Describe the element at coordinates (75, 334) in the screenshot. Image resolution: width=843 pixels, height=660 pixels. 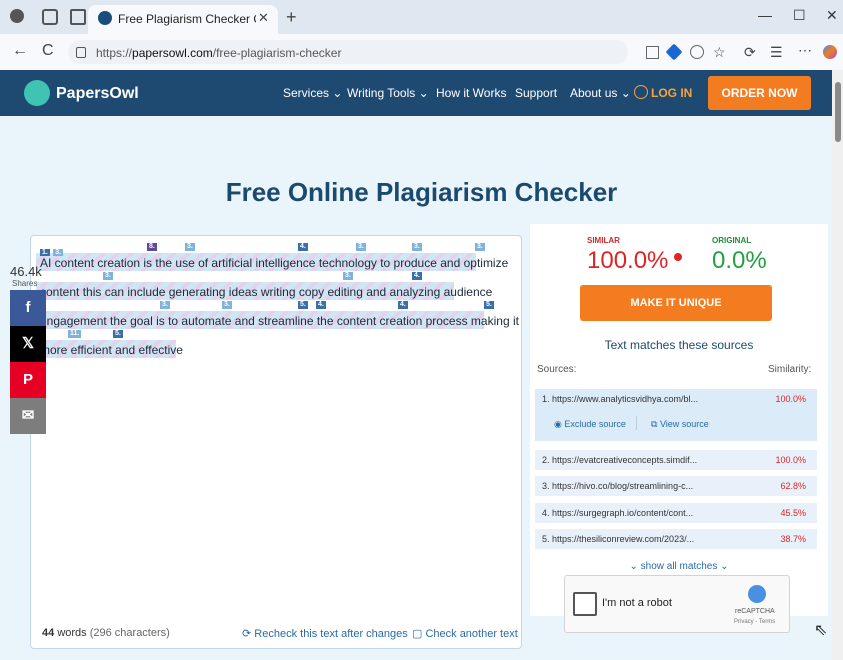
I see `match-marker: 11.` at that location.